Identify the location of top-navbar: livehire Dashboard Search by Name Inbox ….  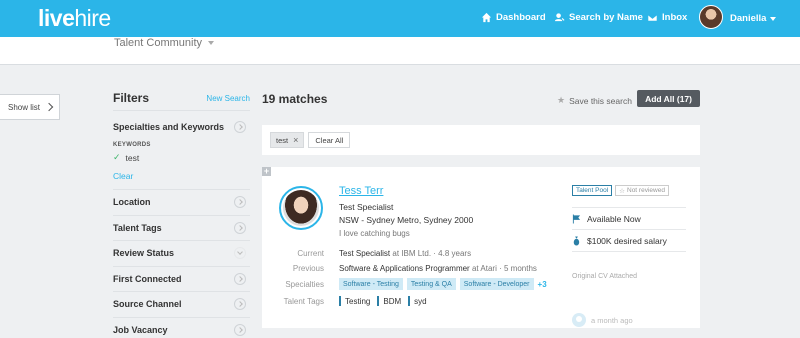
(400, 18).